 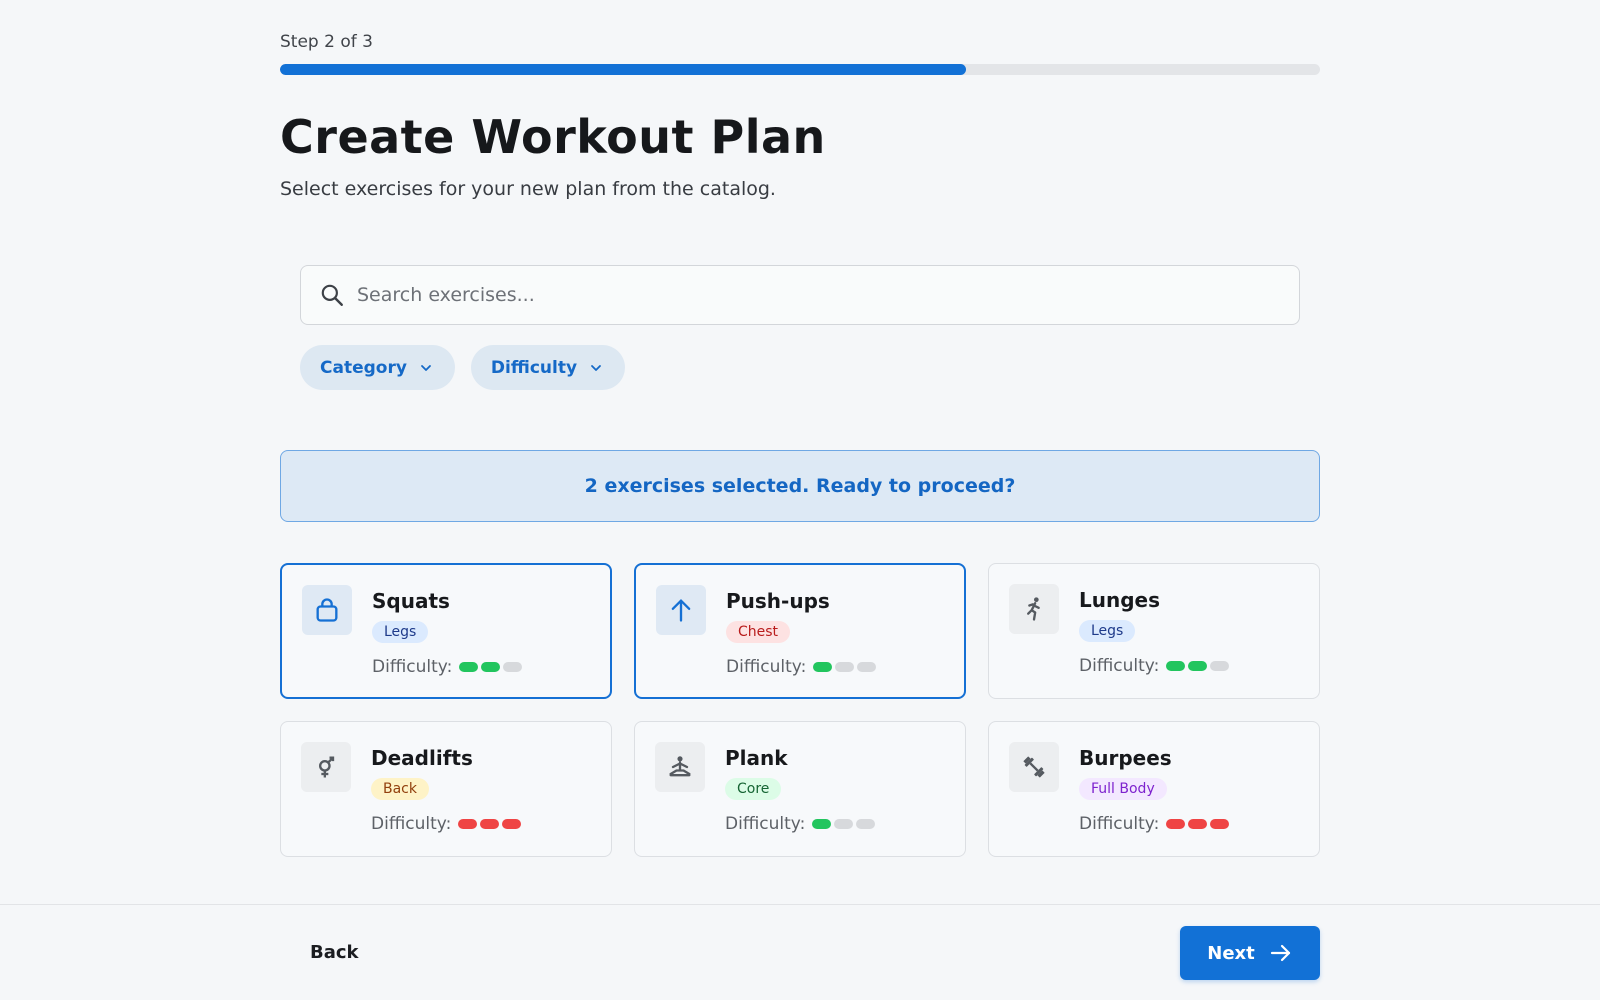 I want to click on exercise-card-plank: Plank Core Difficulty:, so click(x=800, y=789).